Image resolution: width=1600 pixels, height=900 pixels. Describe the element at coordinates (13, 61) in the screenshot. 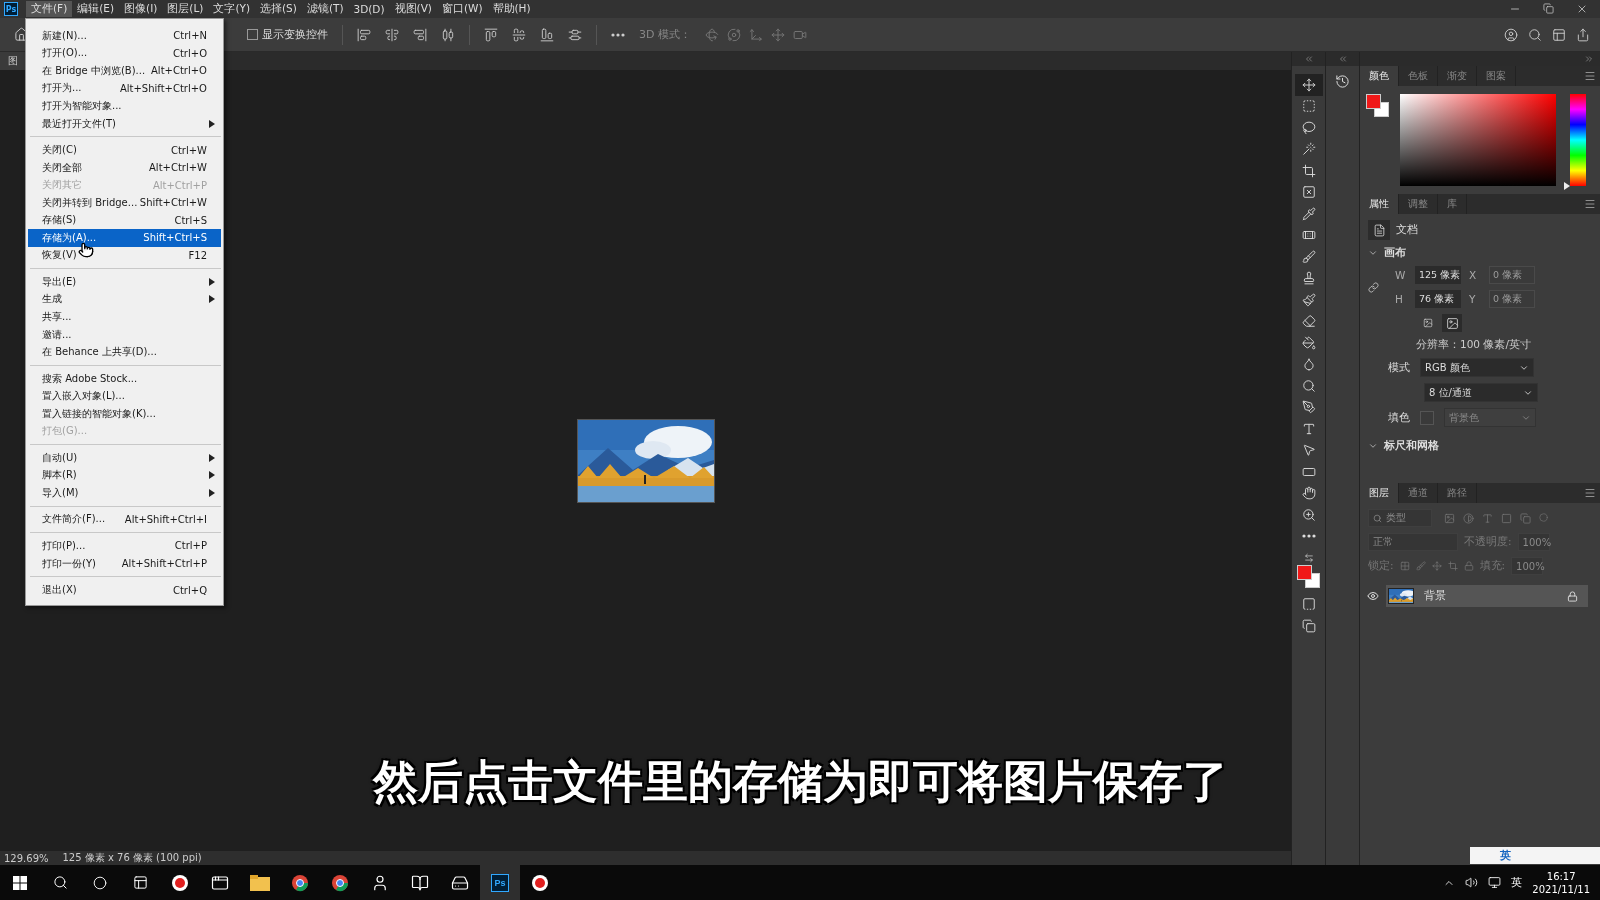

I see `document-tab: 图` at that location.